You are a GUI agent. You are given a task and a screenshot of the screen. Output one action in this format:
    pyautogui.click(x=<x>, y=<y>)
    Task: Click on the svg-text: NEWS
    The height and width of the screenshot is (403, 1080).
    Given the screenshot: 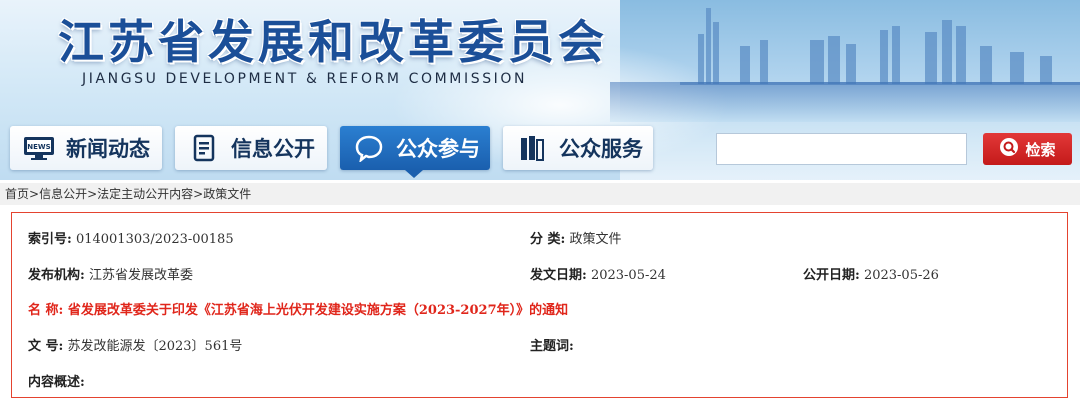 What is the action you would take?
    pyautogui.click(x=38, y=147)
    